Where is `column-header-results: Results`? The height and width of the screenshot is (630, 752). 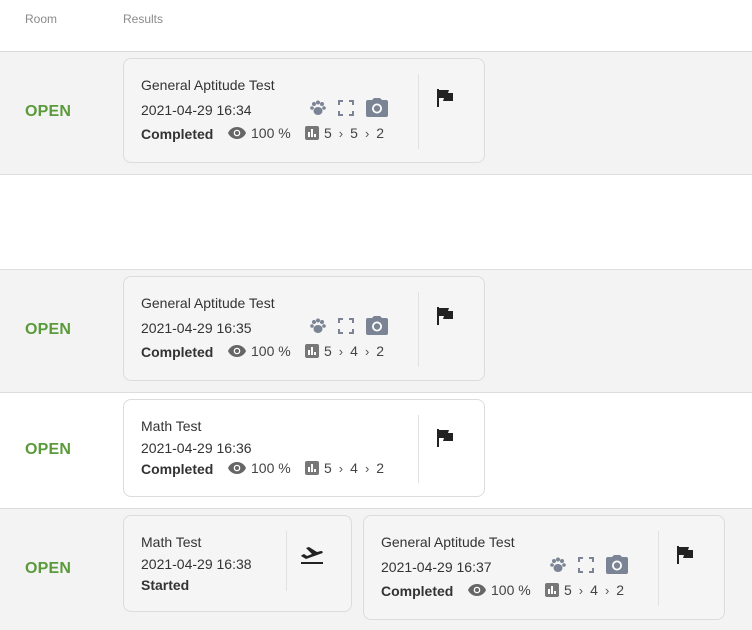
column-header-results: Results is located at coordinates (143, 19).